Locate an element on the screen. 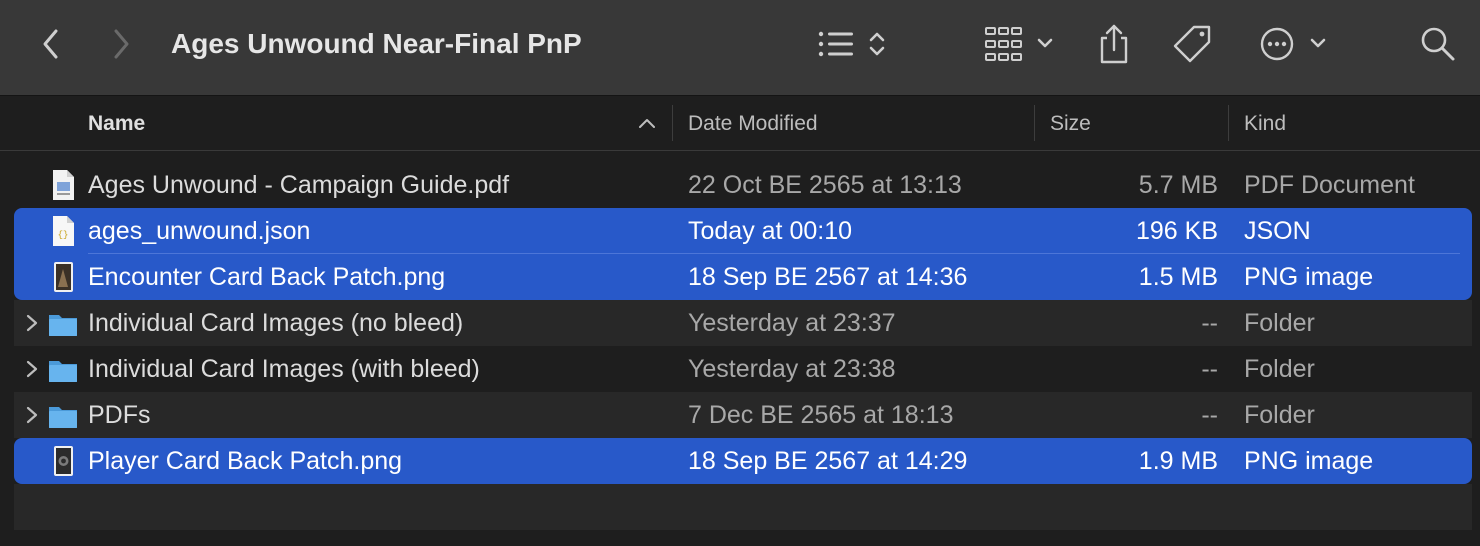 The width and height of the screenshot is (1480, 546). share-icon is located at coordinates (1114, 44).